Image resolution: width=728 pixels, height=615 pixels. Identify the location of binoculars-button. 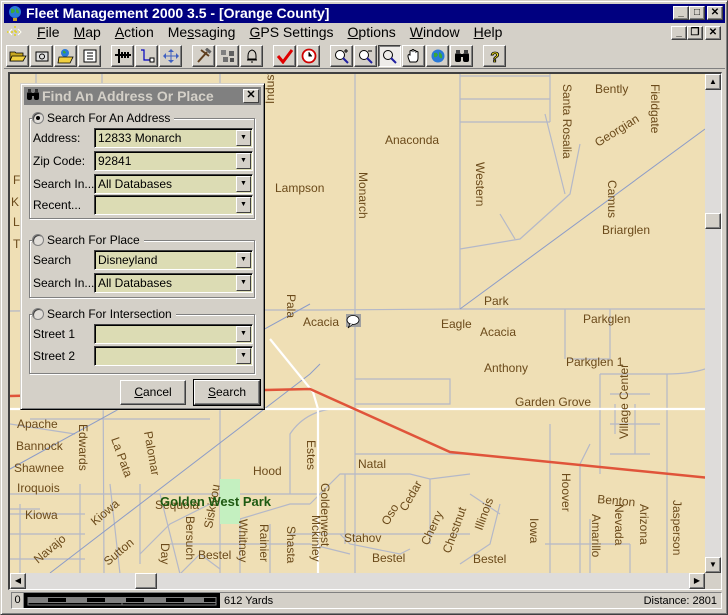
(461, 55).